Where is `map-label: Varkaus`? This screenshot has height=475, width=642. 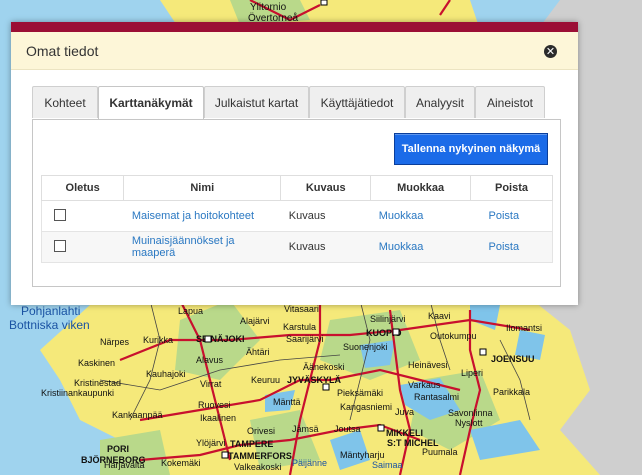
map-label: Varkaus is located at coordinates (424, 385).